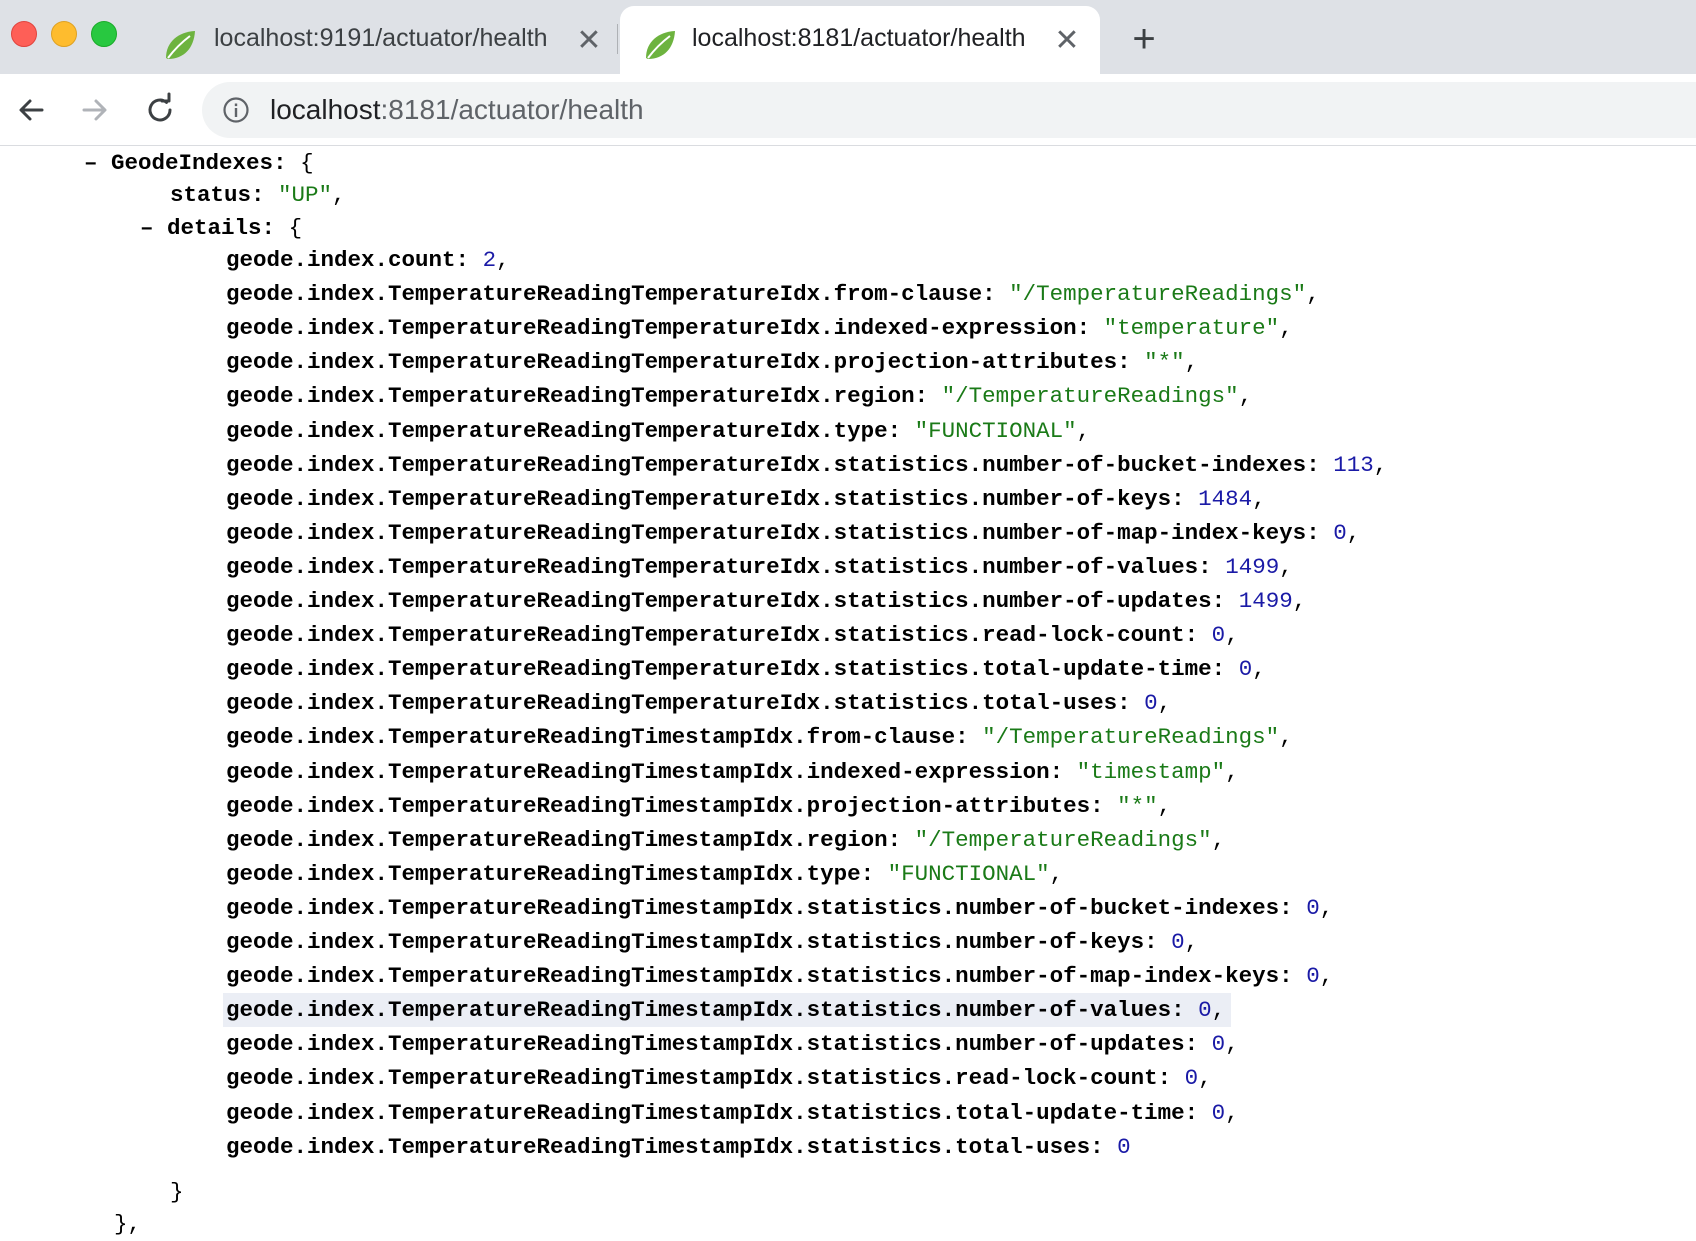  I want to click on tab-localhost-8181: localhost:8181/actuator/health ✕, so click(860, 40).